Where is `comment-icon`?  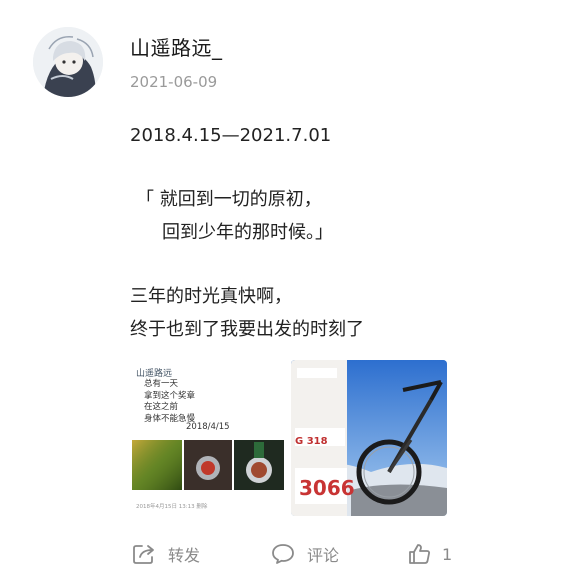
comment-icon is located at coordinates (283, 554).